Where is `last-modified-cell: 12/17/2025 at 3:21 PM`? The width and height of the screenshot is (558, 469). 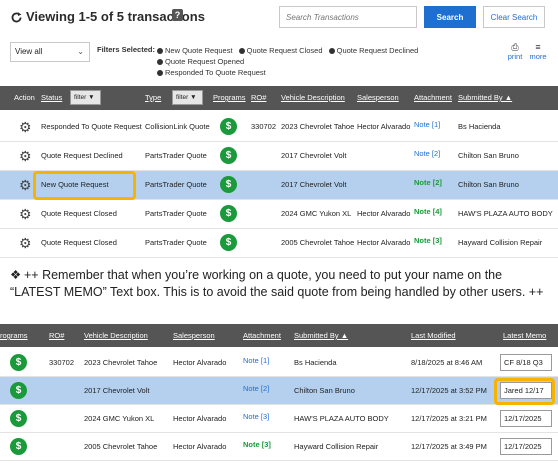 last-modified-cell: 12/17/2025 at 3:21 PM is located at coordinates (449, 418).